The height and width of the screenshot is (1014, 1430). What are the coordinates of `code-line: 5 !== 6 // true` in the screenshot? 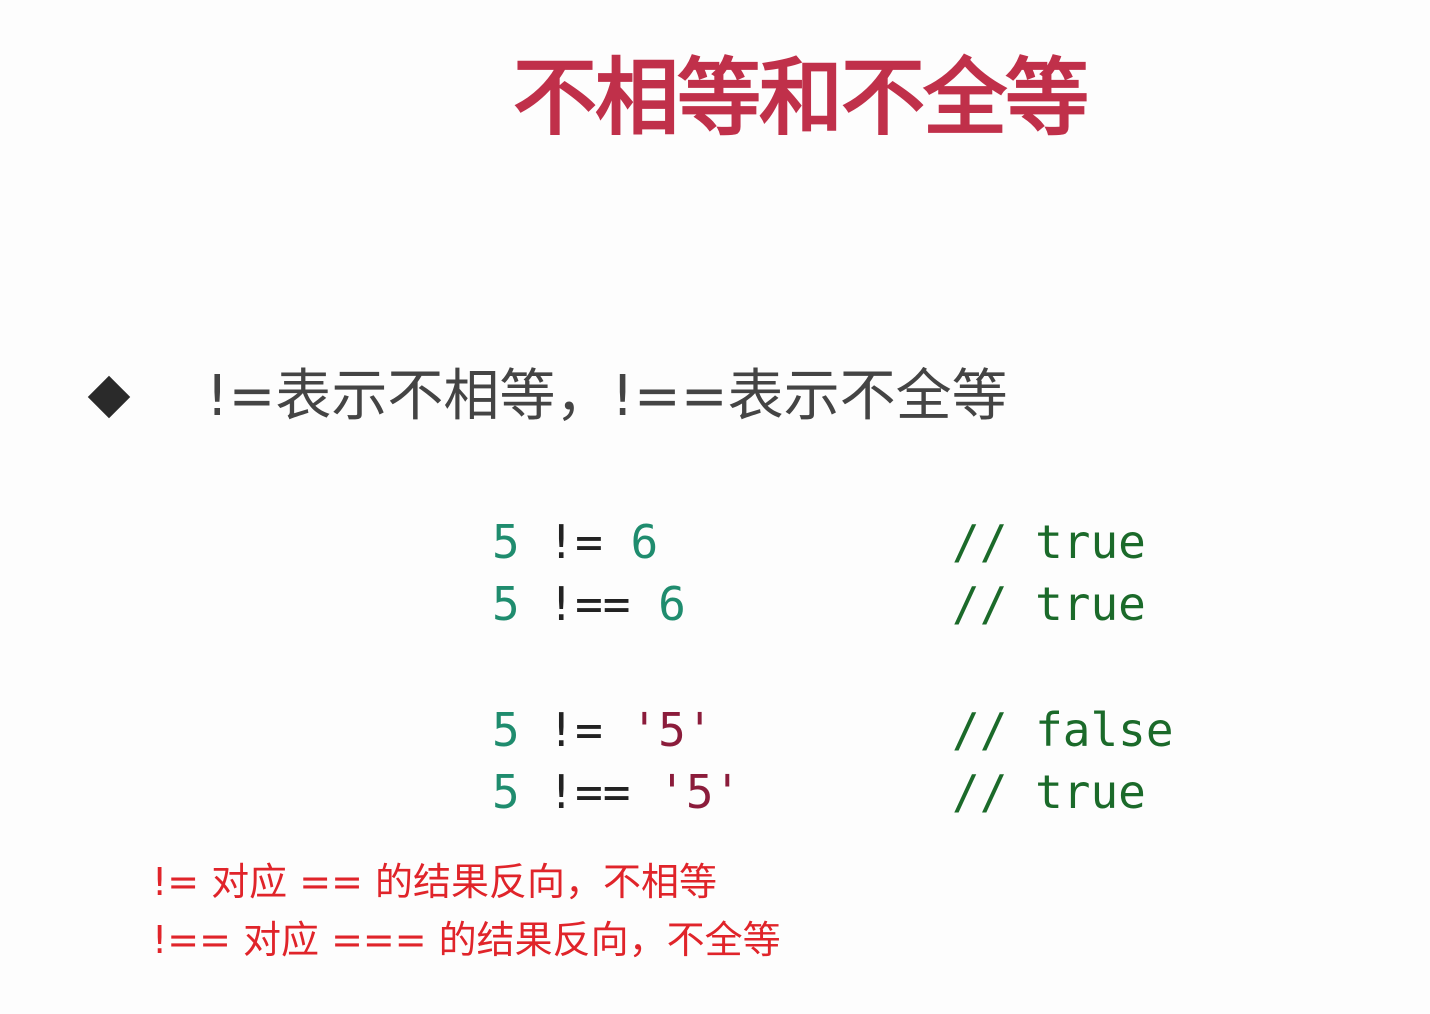 It's located at (819, 604).